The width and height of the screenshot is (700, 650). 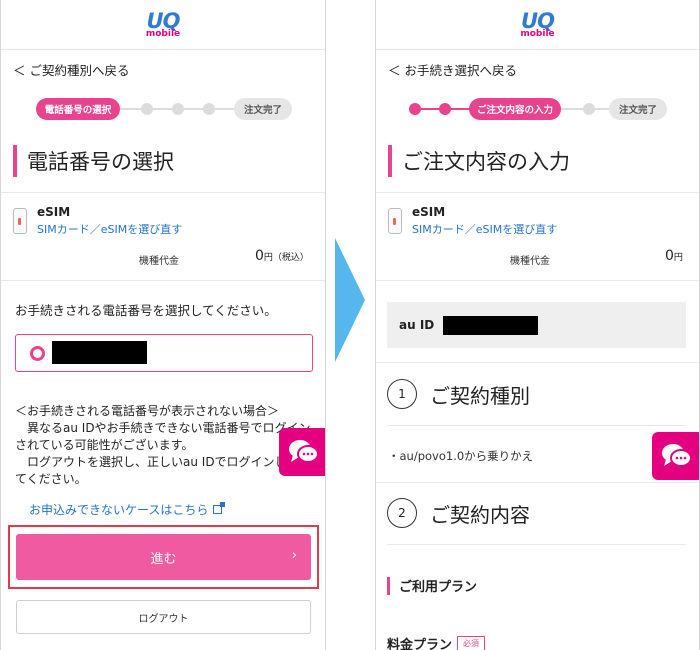 I want to click on notice-line: 異なるau IDやお手続きできない電話番号でログイン, so click(x=163, y=428).